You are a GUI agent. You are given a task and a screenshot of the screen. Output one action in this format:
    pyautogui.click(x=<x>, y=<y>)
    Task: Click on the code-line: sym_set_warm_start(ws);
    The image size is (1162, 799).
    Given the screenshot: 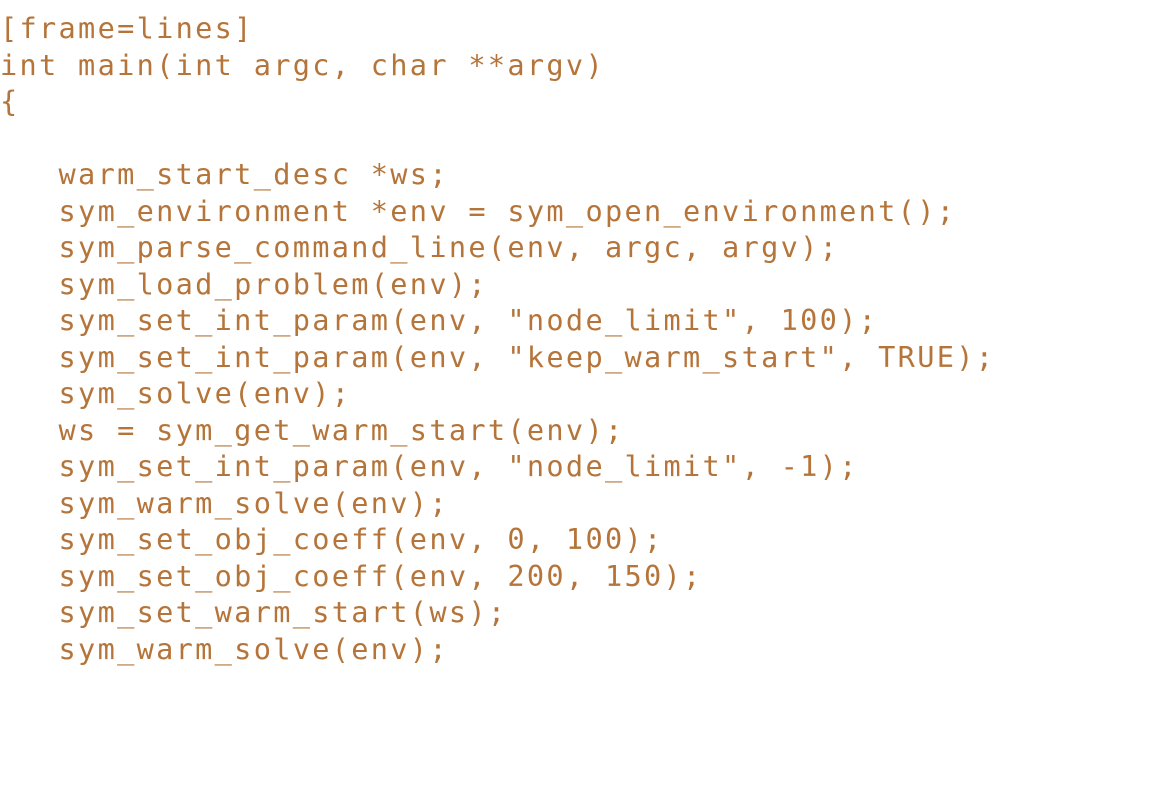 What is the action you would take?
    pyautogui.click(x=254, y=612)
    